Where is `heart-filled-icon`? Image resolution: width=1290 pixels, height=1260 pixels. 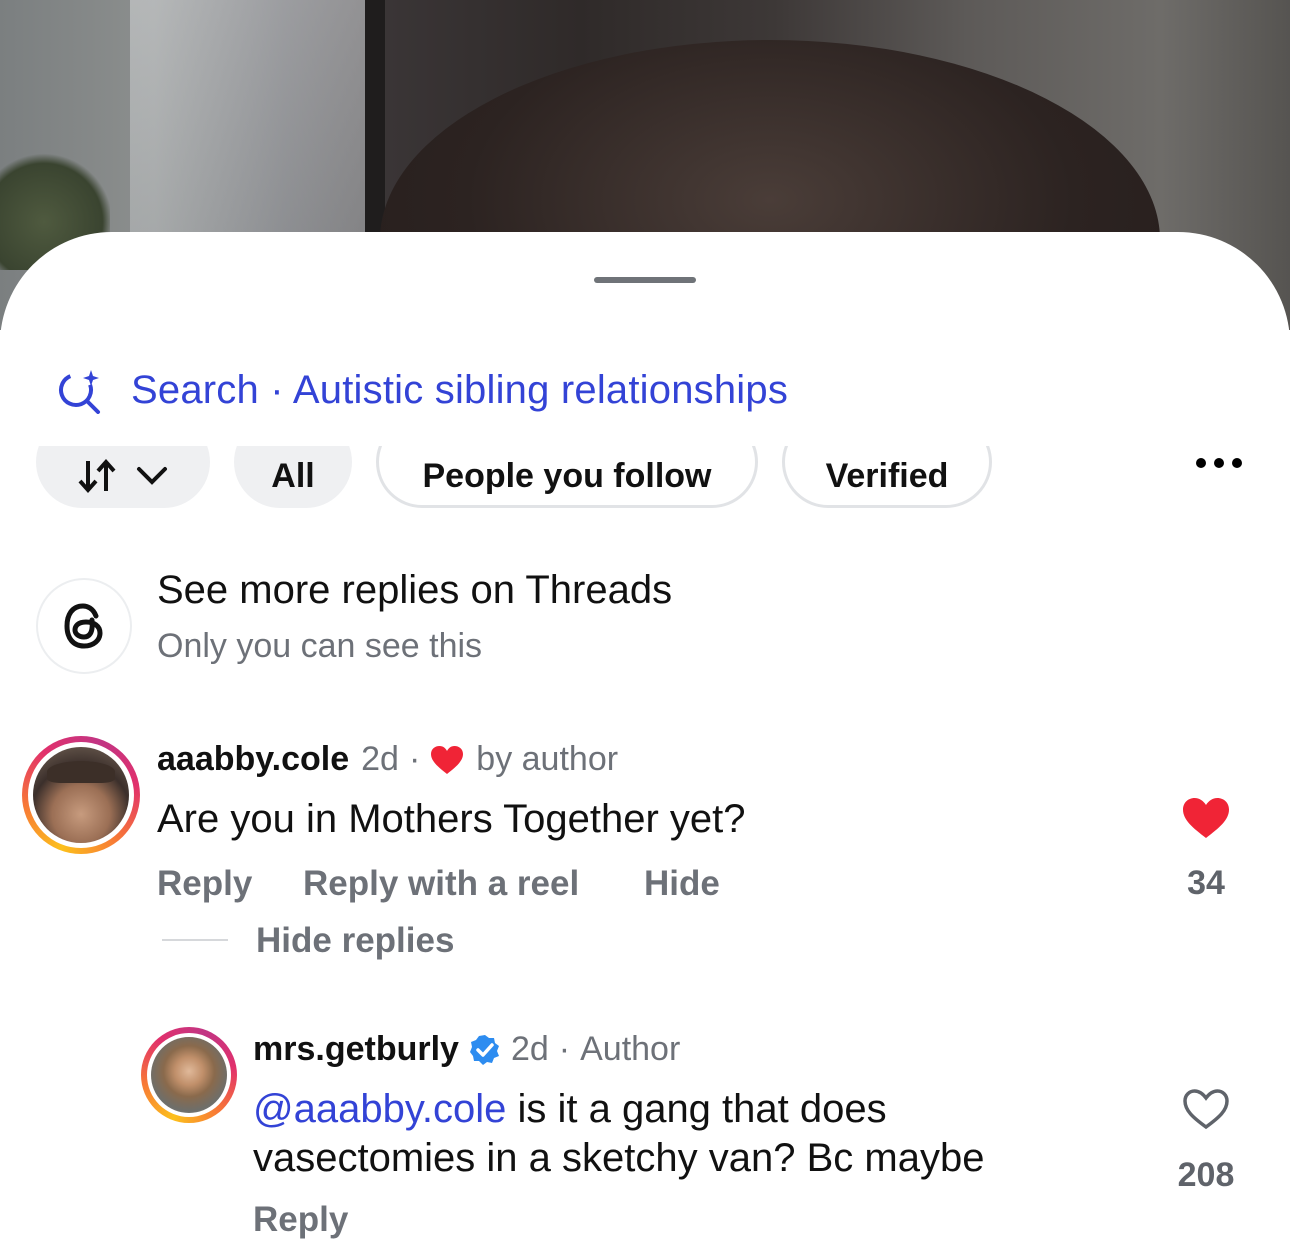 heart-filled-icon is located at coordinates (447, 759).